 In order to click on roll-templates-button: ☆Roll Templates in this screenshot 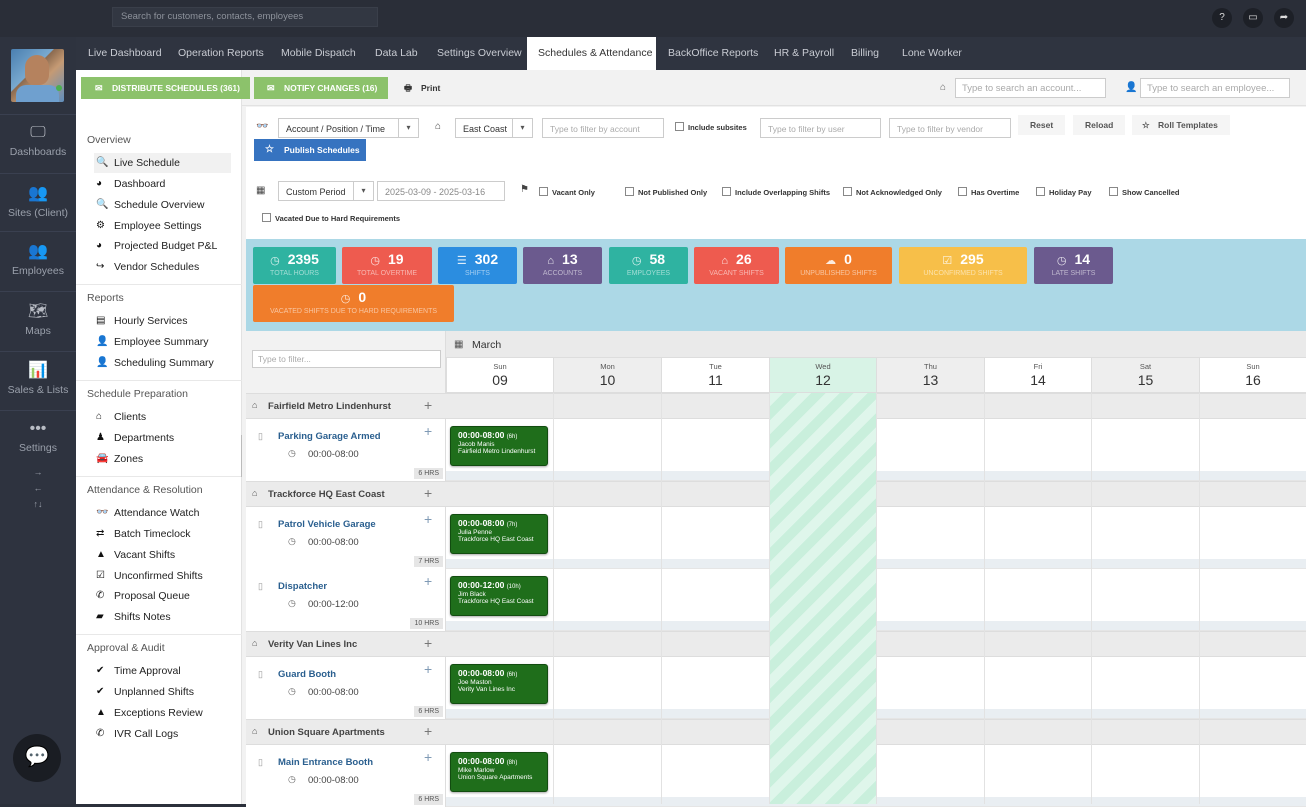, I will do `click(1181, 125)`.